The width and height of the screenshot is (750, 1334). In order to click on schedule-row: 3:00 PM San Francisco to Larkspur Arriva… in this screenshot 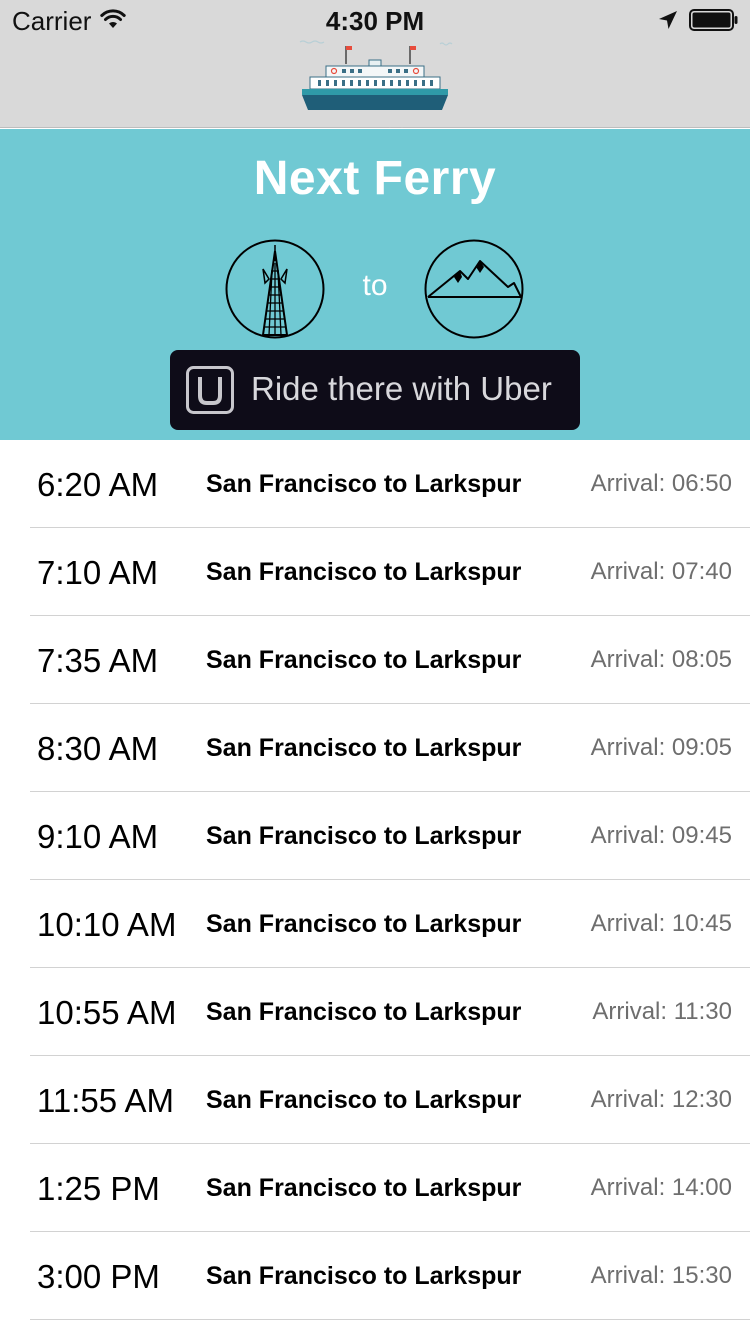, I will do `click(375, 1276)`.